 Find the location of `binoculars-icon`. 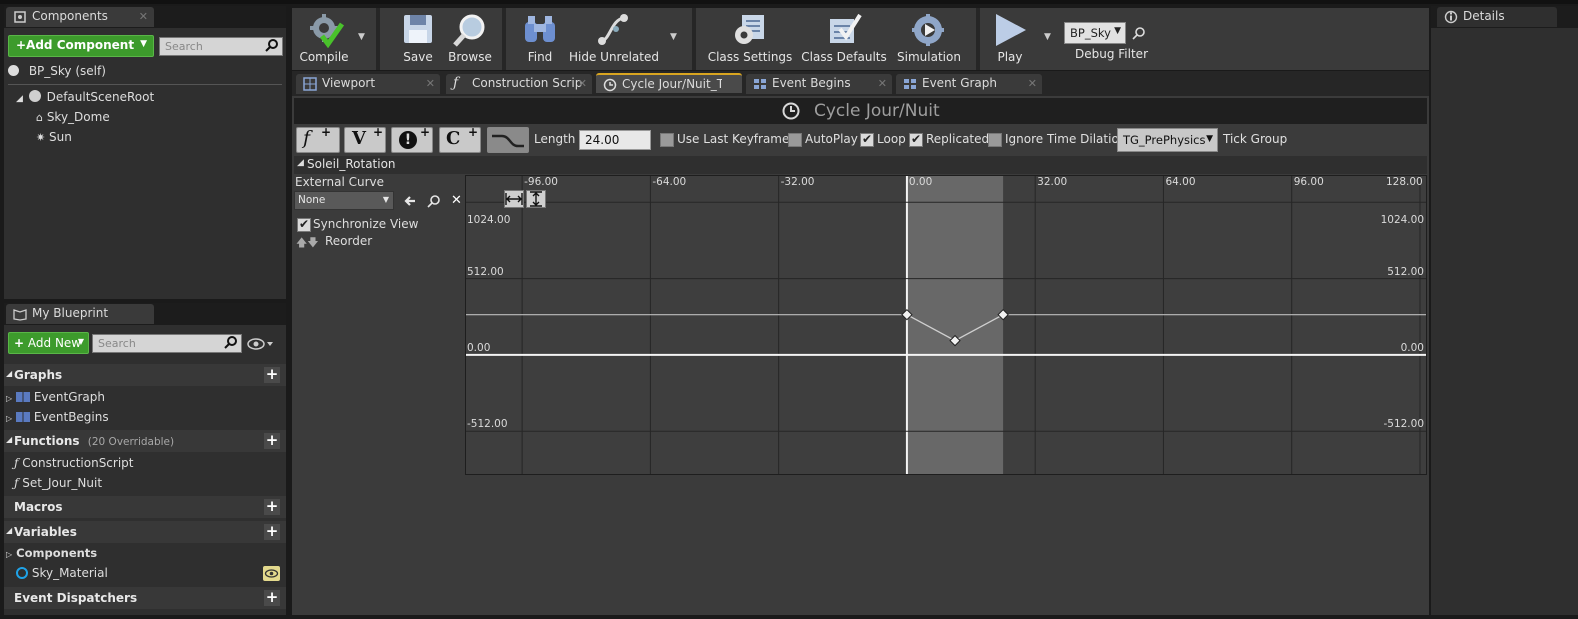

binoculars-icon is located at coordinates (540, 31).